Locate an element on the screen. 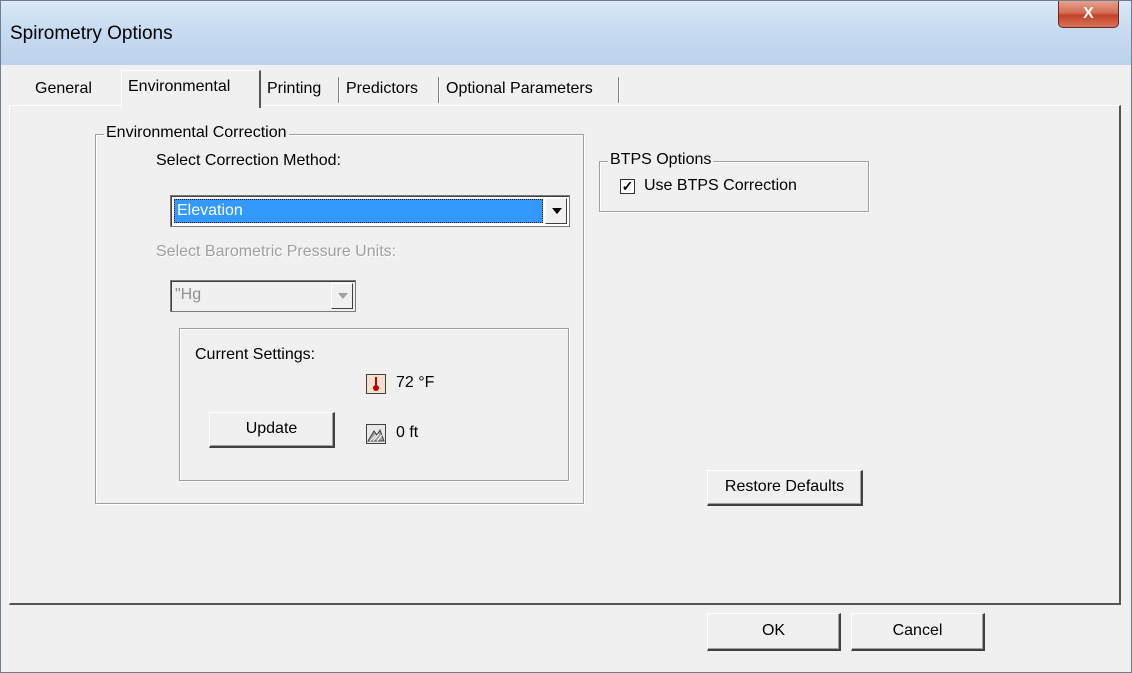  correction-method-select: Elevation is located at coordinates (370, 211).